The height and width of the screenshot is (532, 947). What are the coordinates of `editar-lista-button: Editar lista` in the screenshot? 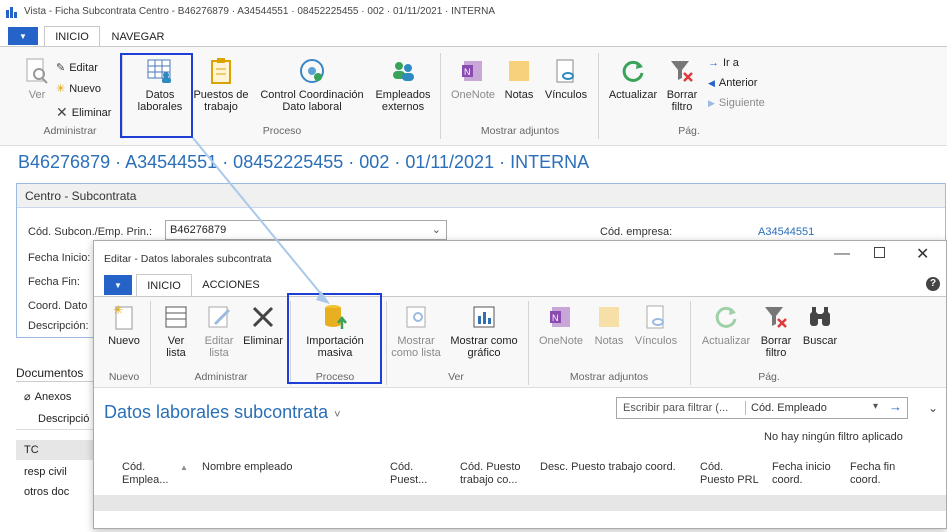 It's located at (219, 330).